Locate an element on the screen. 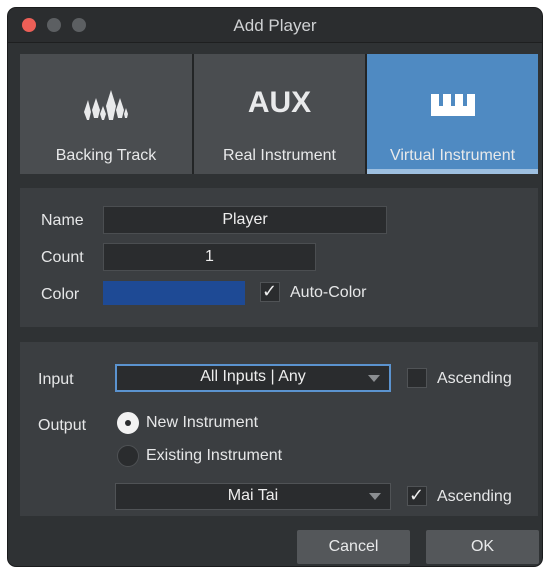 The height and width of the screenshot is (574, 550). ok-button: OK is located at coordinates (482, 547).